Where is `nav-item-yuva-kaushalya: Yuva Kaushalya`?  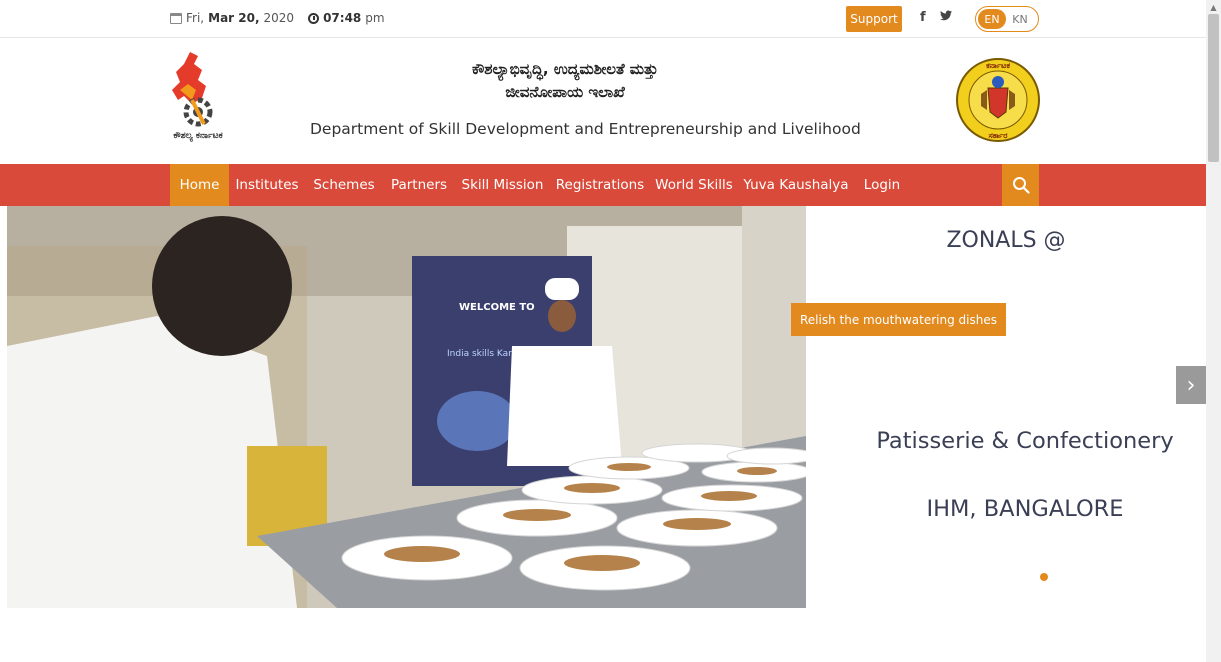 nav-item-yuva-kaushalya: Yuva Kaushalya is located at coordinates (796, 185).